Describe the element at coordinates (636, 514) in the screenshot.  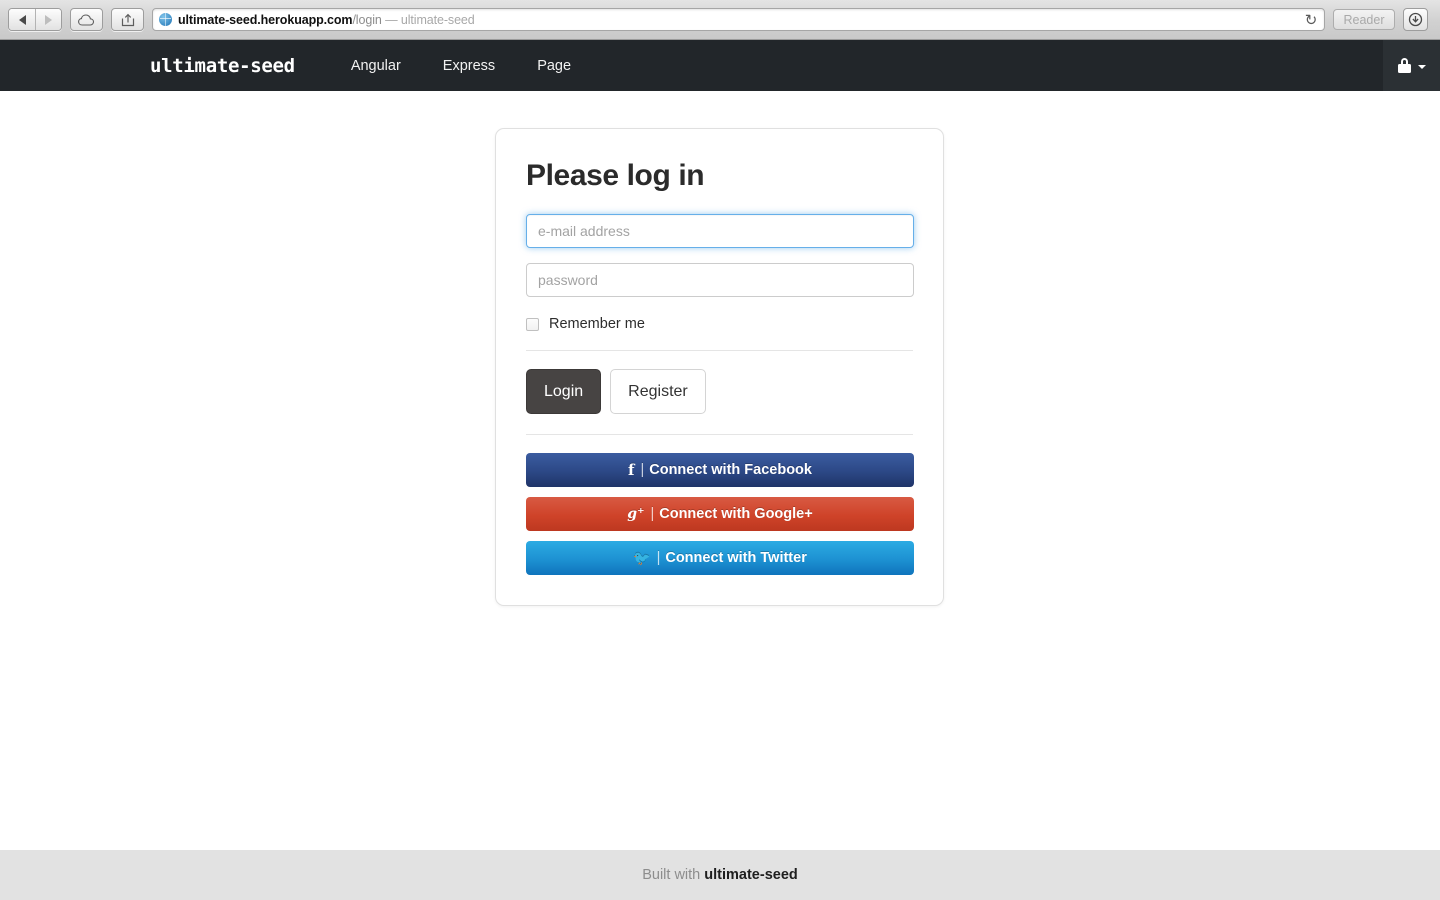
I see `google-plus-icon: g⁺` at that location.